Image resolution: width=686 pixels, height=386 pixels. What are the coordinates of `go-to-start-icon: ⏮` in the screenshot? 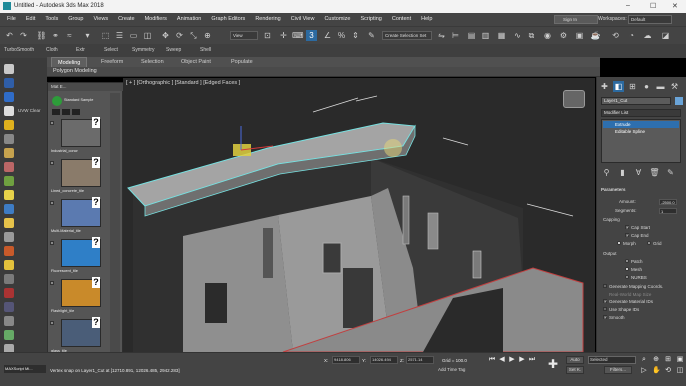 It's located at (492, 360).